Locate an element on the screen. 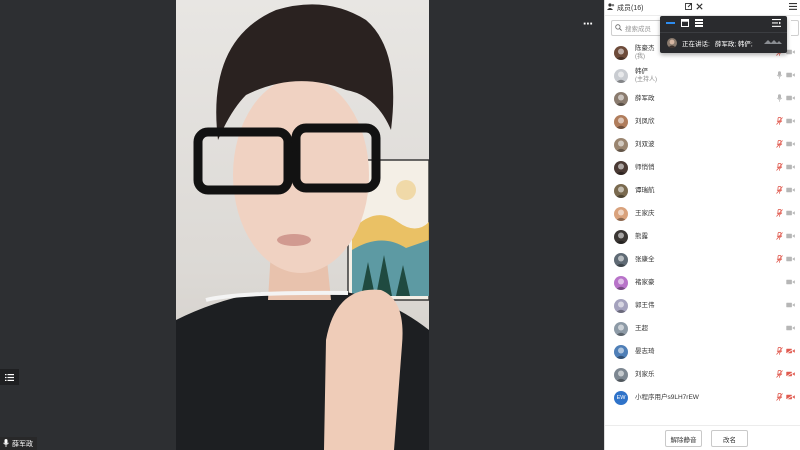 The width and height of the screenshot is (800, 450). hamburger-menu-icon is located at coordinates (793, 7).